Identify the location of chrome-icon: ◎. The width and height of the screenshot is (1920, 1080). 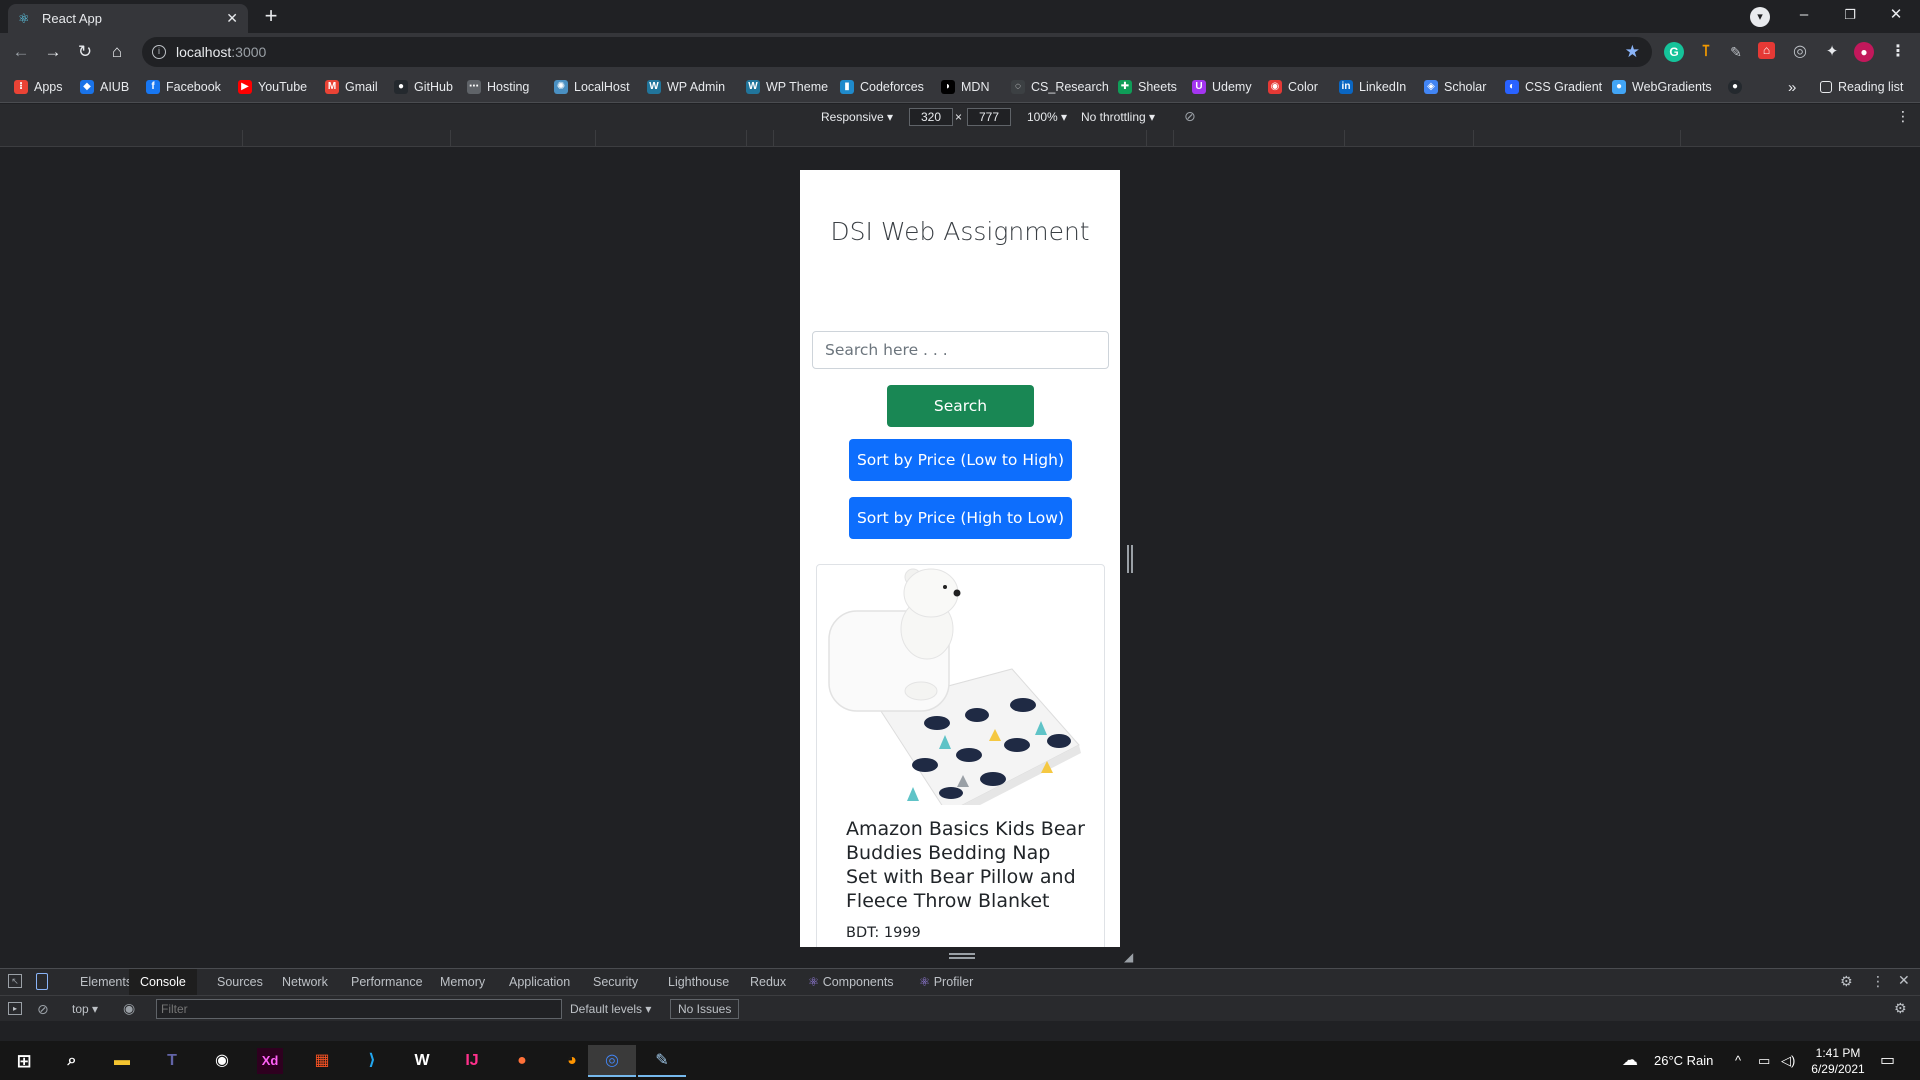
(612, 1061).